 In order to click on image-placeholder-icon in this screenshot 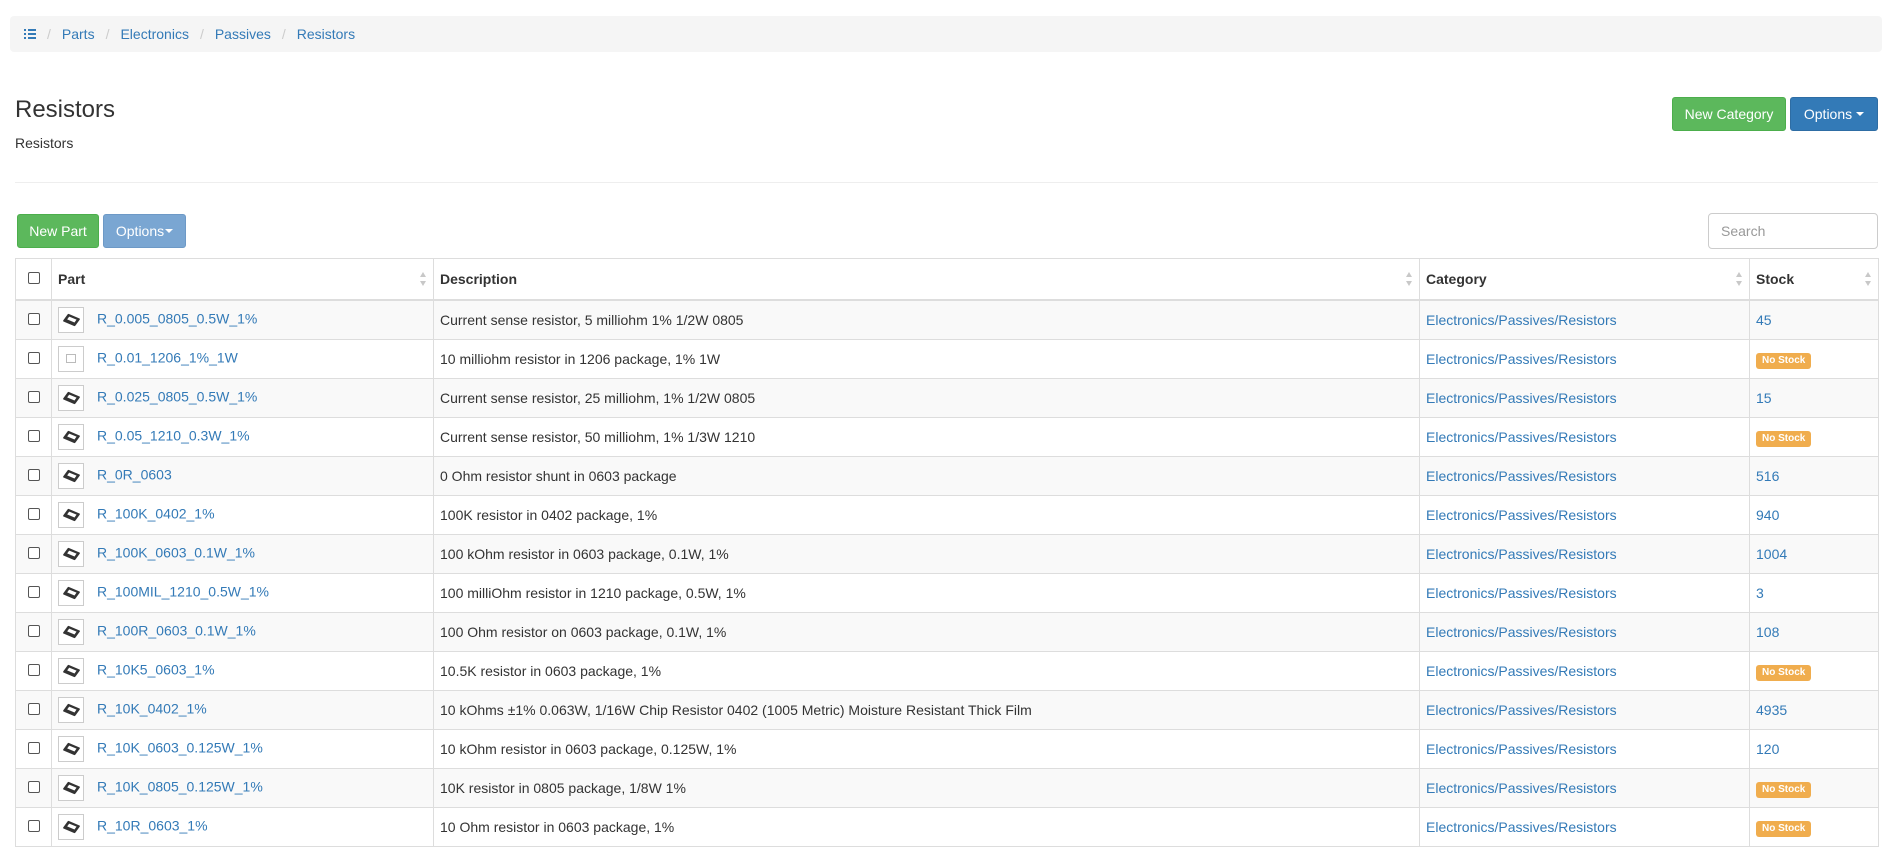, I will do `click(71, 359)`.